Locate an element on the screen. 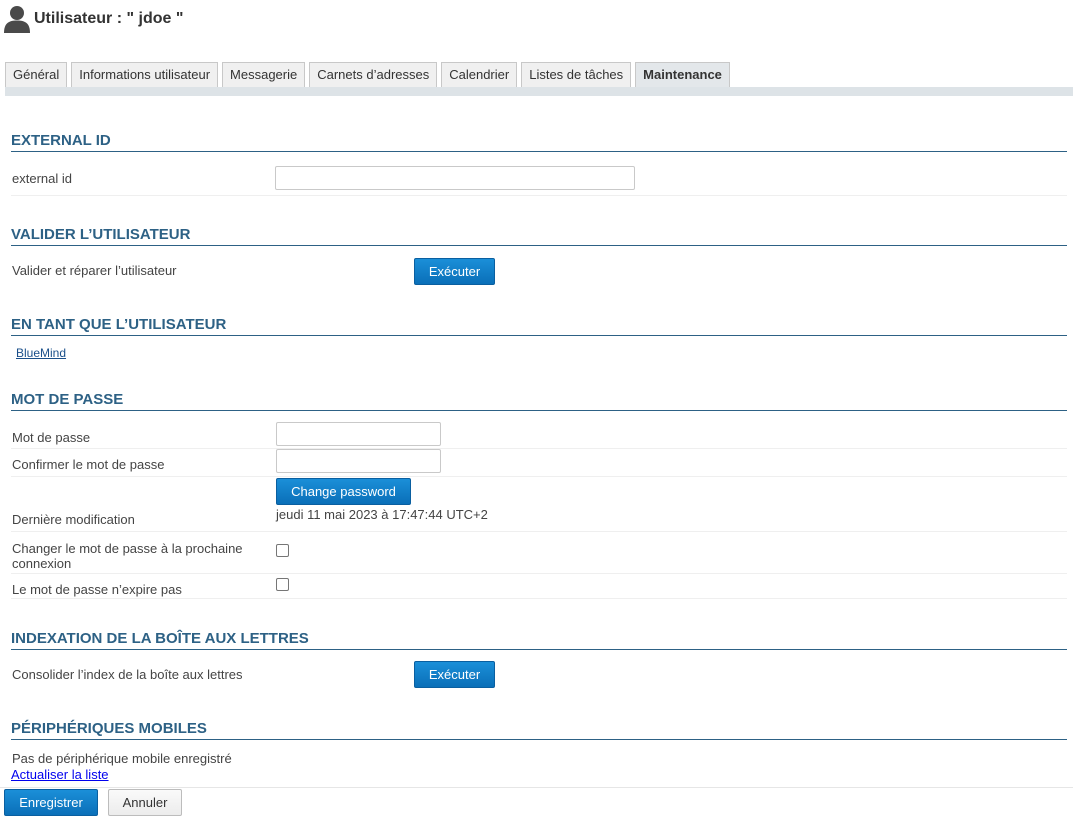  change-next-login-checkbox is located at coordinates (282, 550).